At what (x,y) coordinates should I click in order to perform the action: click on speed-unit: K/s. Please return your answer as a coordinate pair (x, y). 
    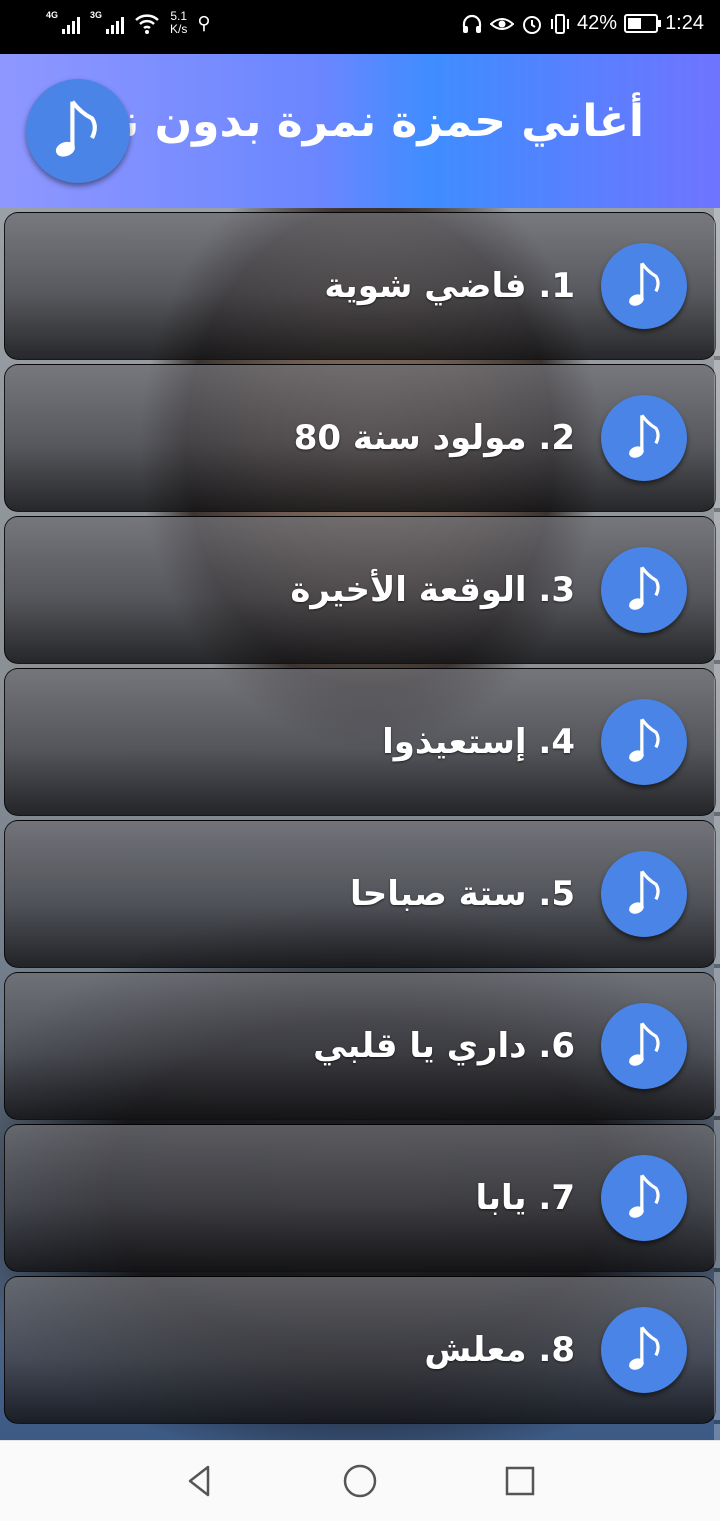
    Looking at the image, I should click on (179, 29).